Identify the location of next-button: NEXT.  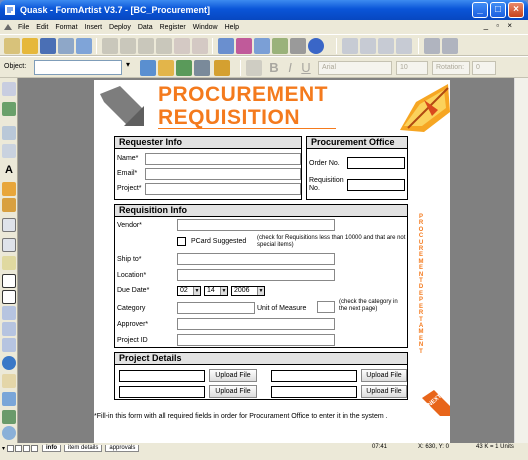
(436, 403).